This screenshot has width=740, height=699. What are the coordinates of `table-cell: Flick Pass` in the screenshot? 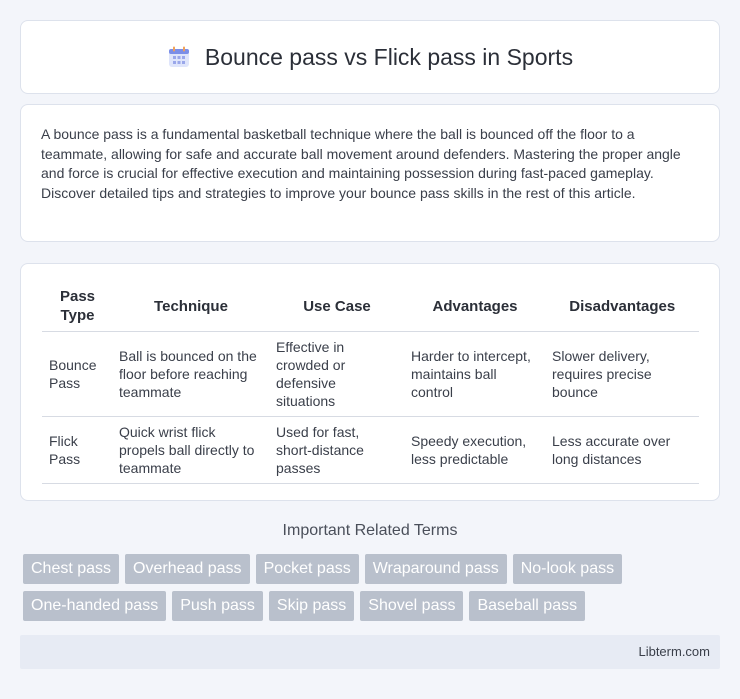 It's located at (77, 450).